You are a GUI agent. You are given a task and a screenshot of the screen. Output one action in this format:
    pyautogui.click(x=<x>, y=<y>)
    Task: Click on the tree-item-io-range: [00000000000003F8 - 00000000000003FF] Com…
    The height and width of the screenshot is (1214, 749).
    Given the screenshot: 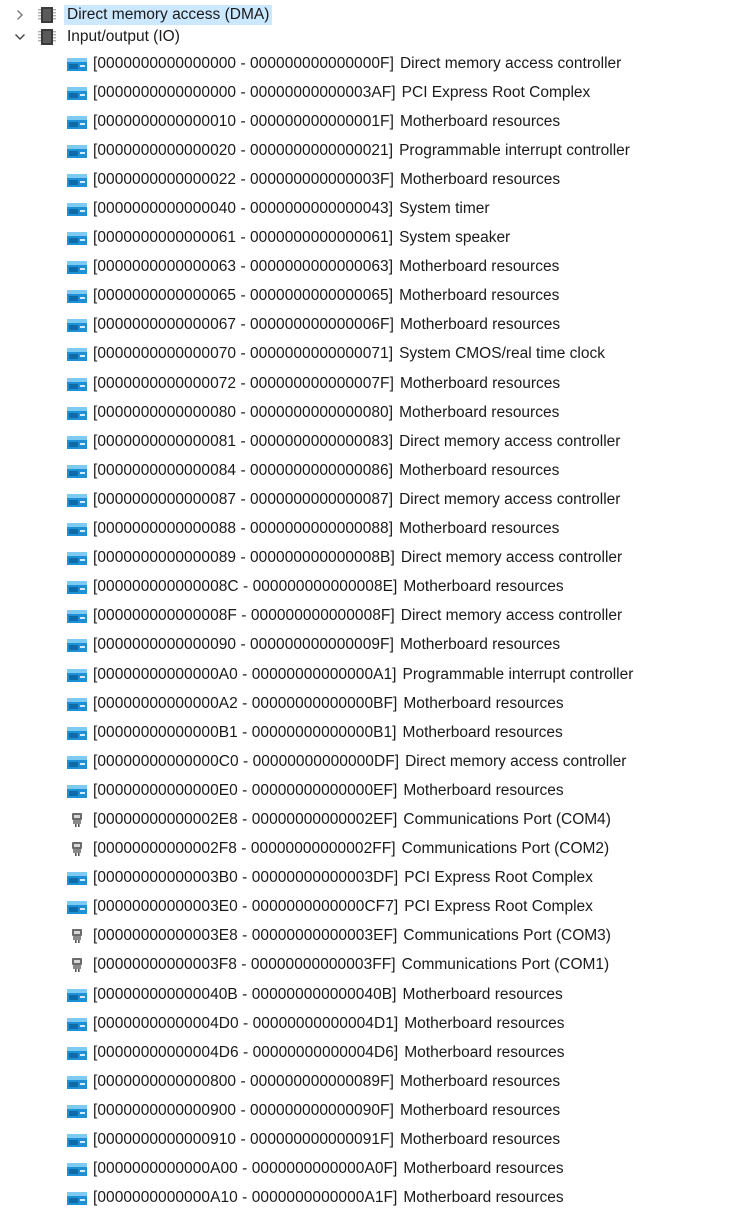 What is the action you would take?
    pyautogui.click(x=374, y=965)
    